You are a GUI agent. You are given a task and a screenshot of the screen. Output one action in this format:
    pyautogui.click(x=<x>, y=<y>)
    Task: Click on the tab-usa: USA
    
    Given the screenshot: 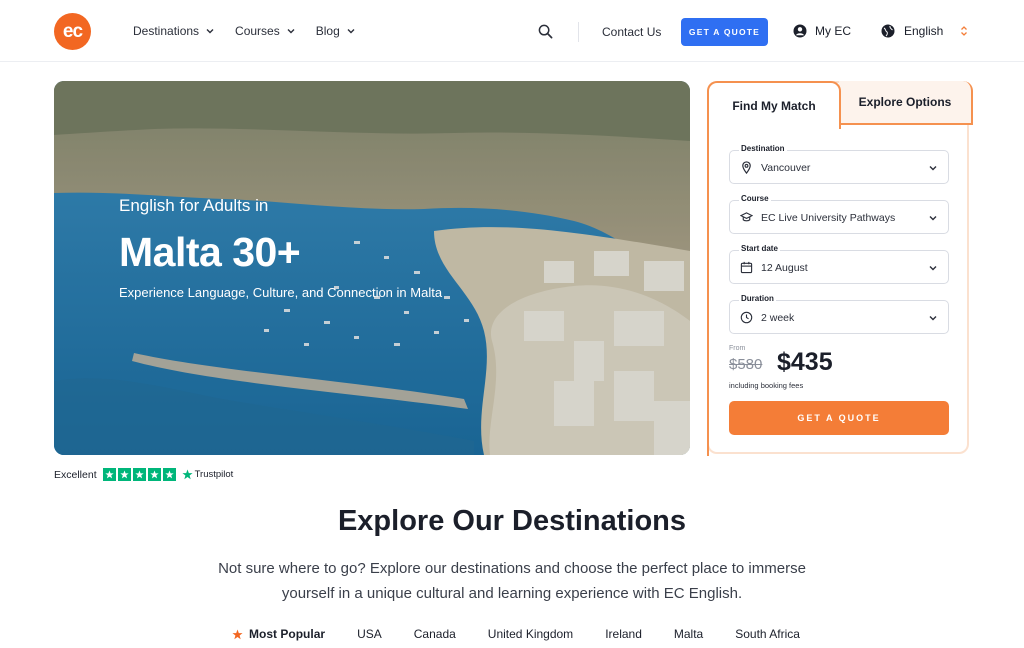 What is the action you would take?
    pyautogui.click(x=369, y=634)
    